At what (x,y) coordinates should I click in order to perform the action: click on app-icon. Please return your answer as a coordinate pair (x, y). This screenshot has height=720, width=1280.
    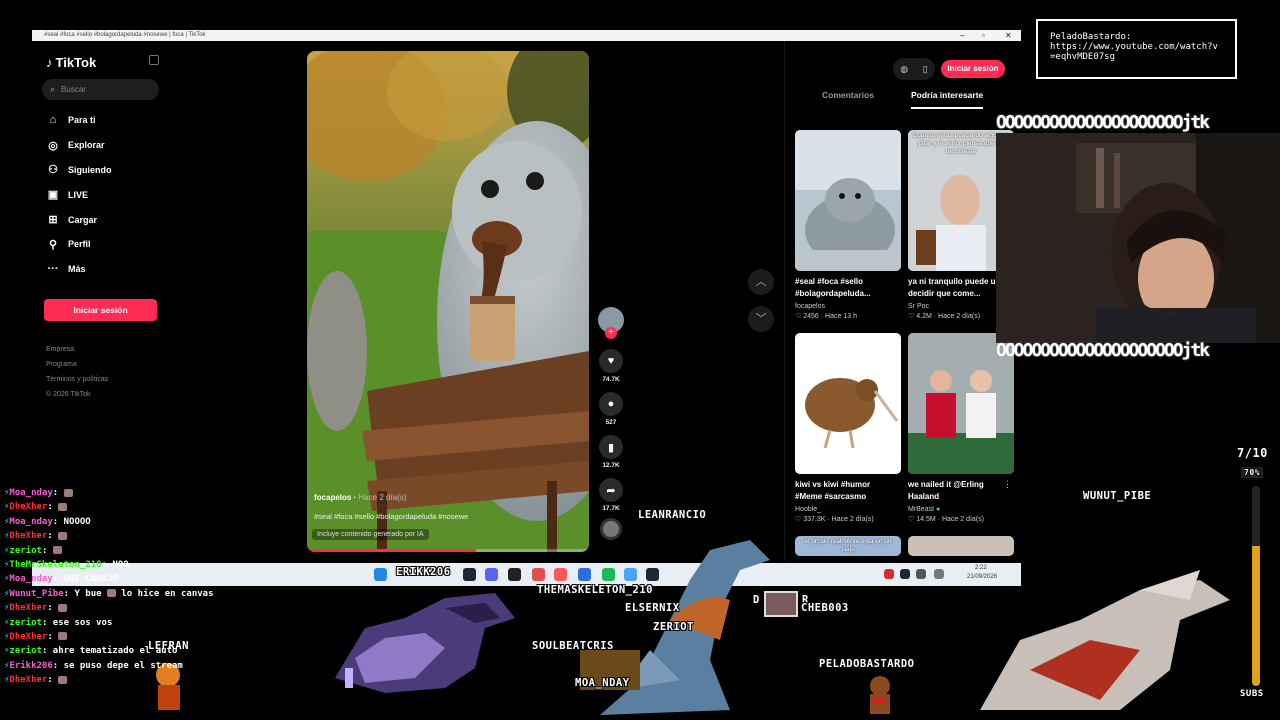
    Looking at the image, I should click on (538, 574).